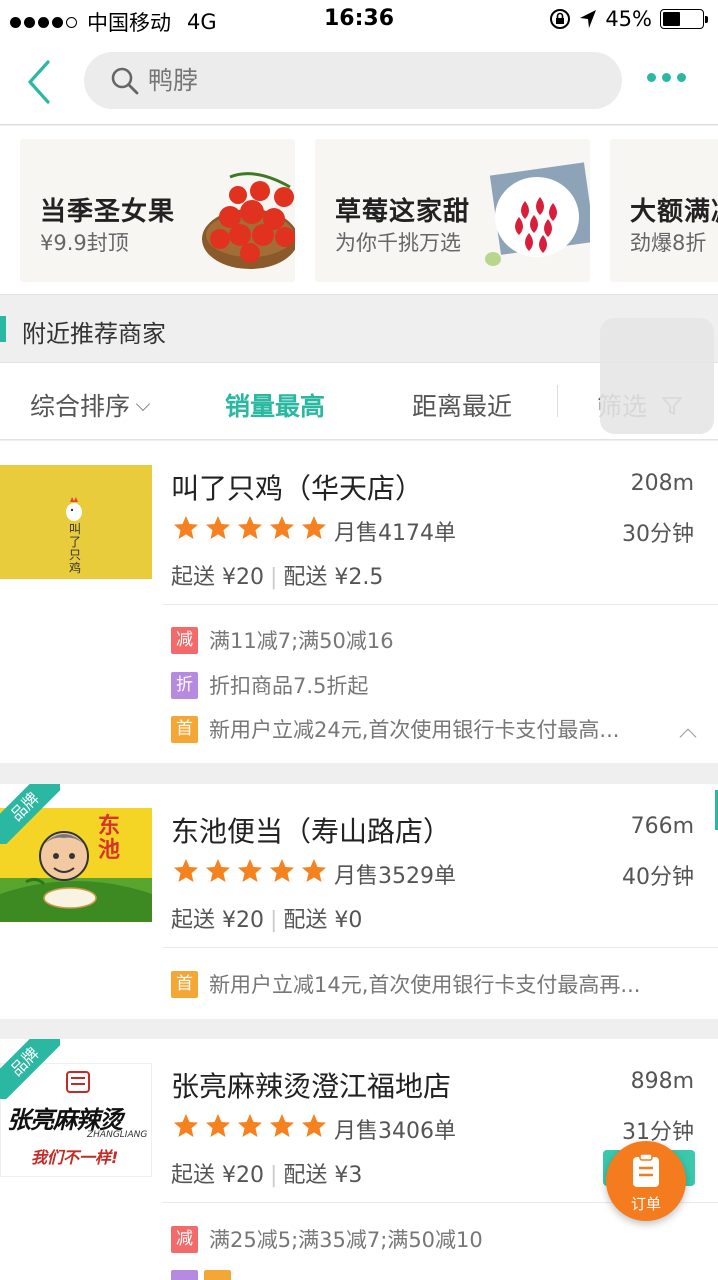  What do you see at coordinates (658, 1132) in the screenshot?
I see `delivery-time: 31分钟` at bounding box center [658, 1132].